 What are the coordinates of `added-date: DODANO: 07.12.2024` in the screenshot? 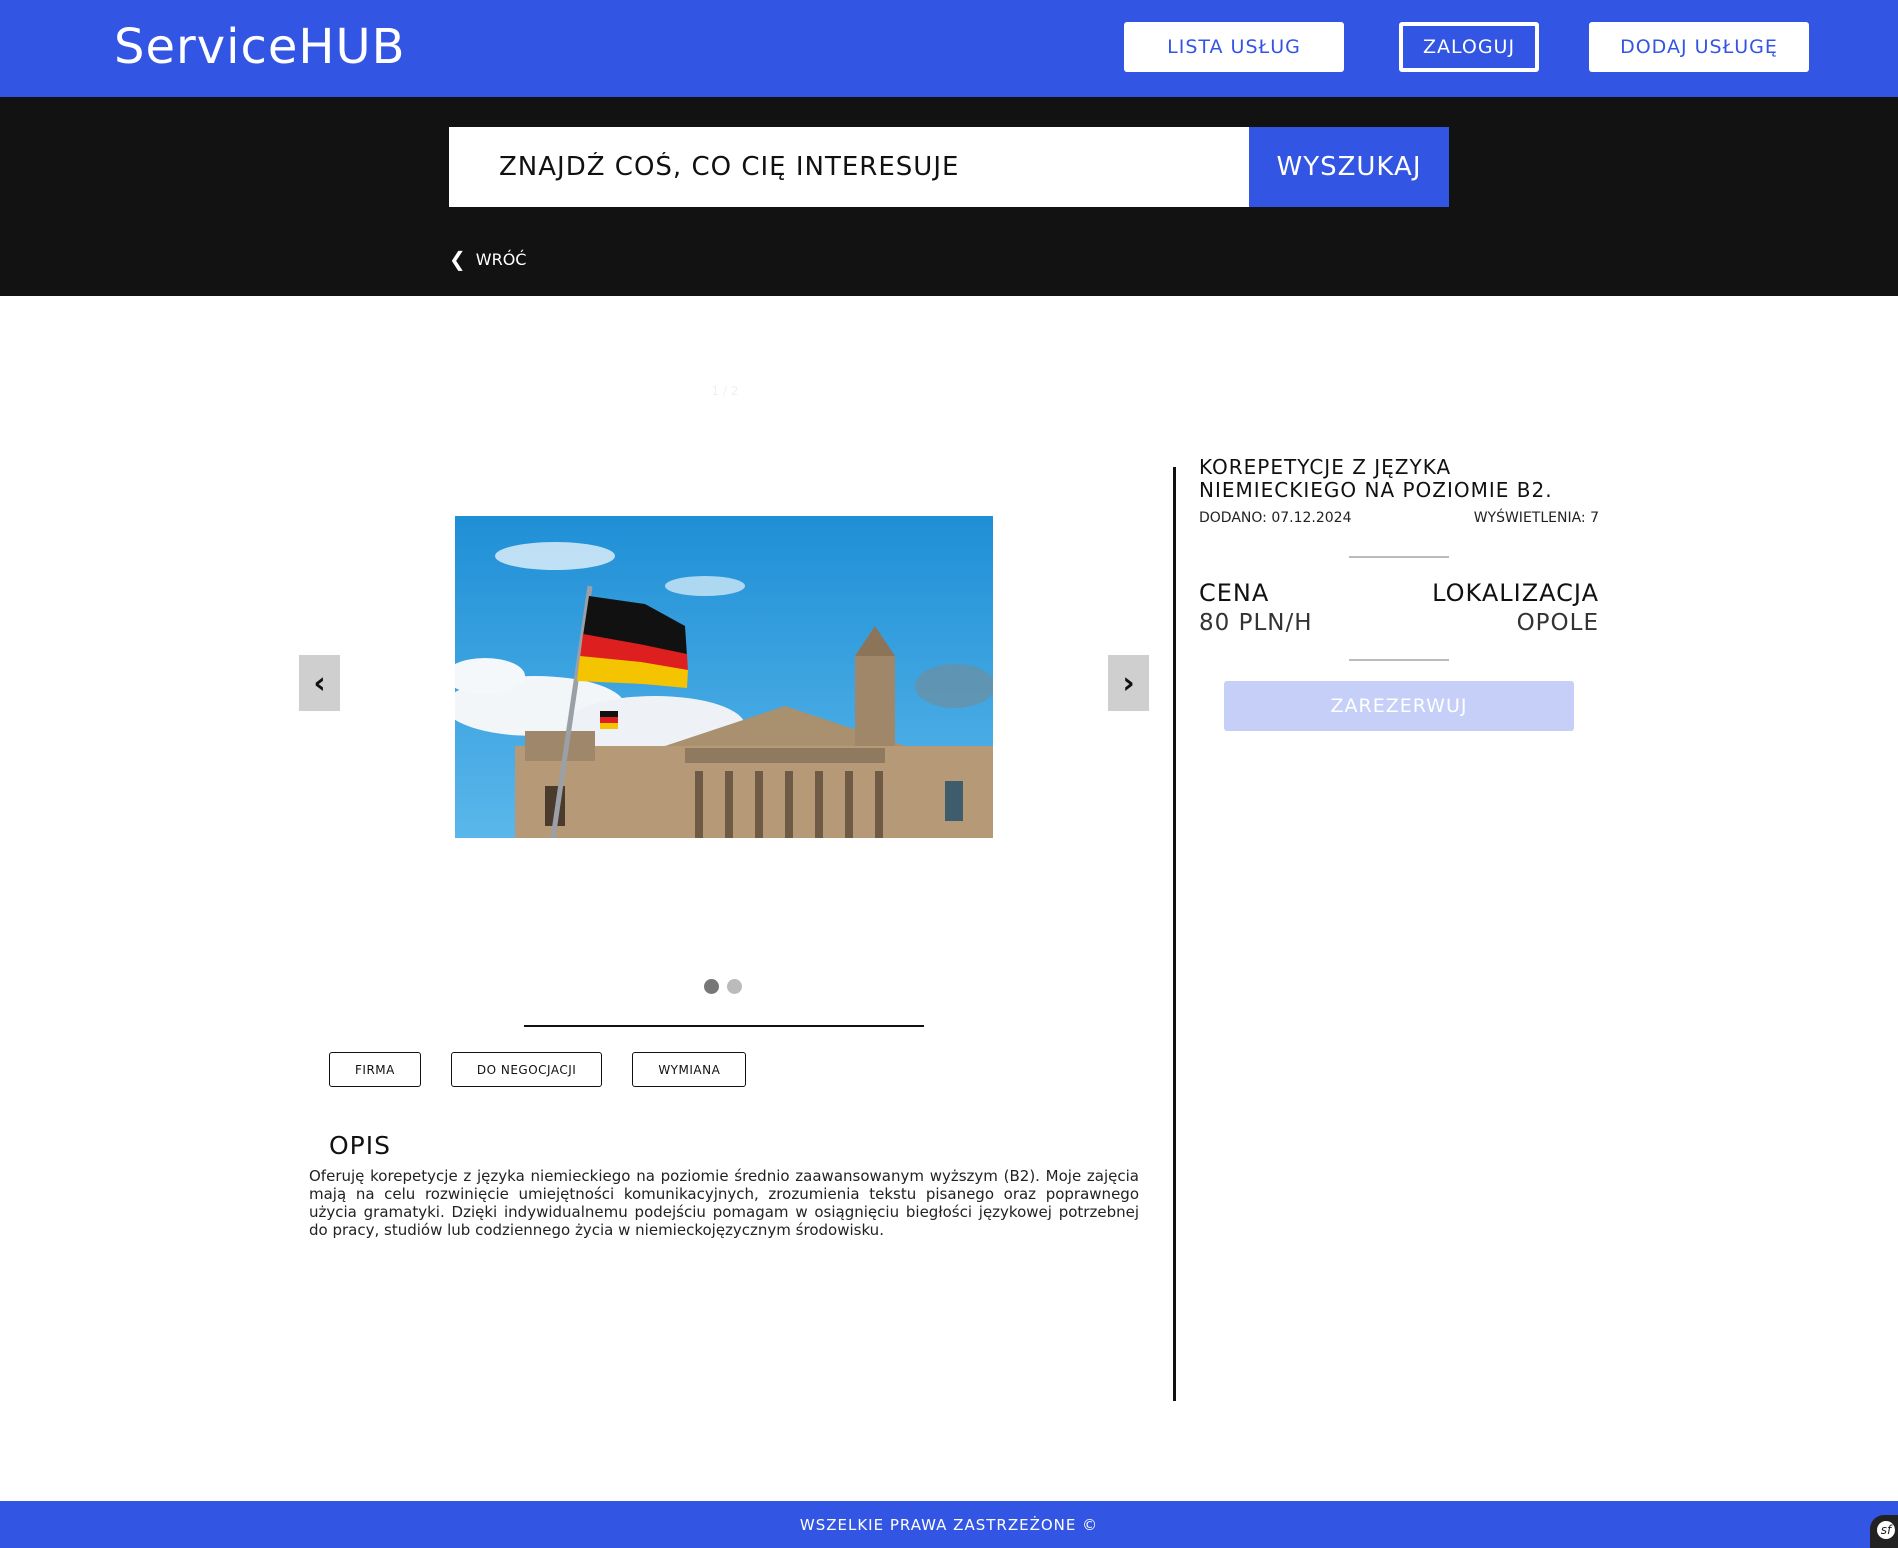 It's located at (1275, 518).